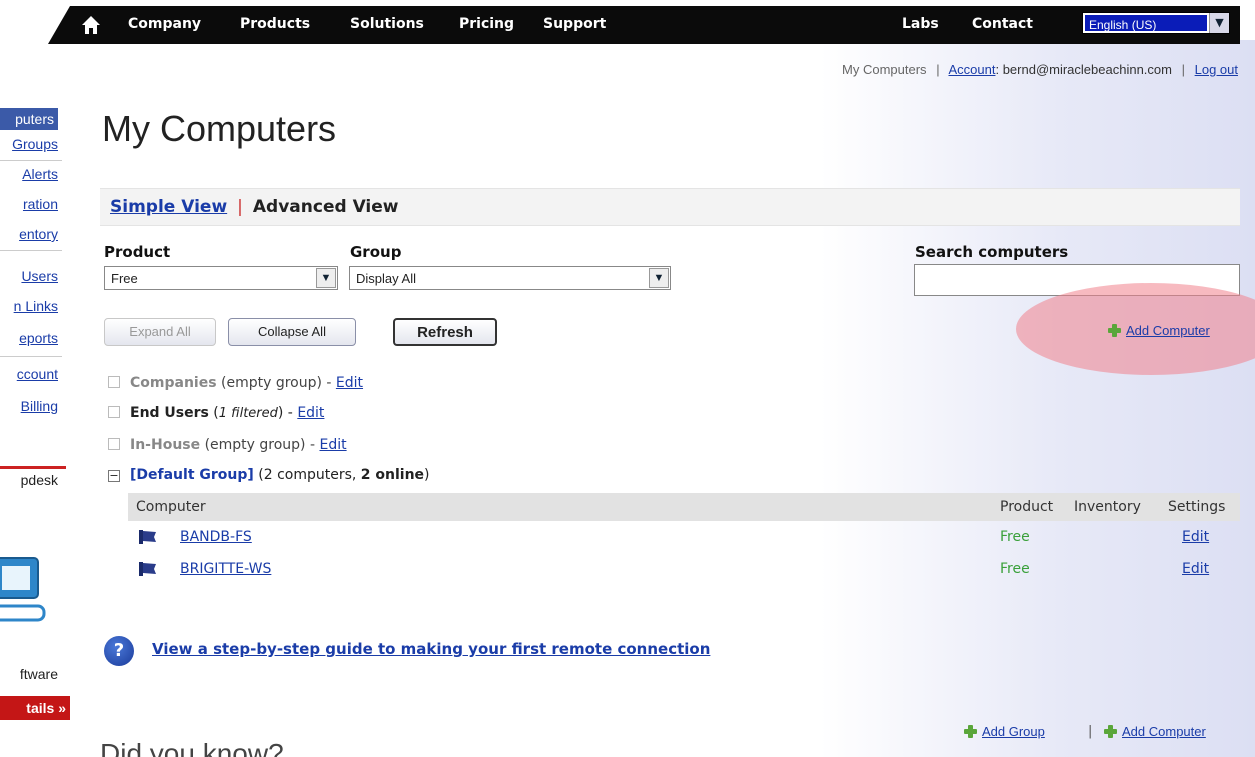  I want to click on help-question-icon: ?, so click(119, 651).